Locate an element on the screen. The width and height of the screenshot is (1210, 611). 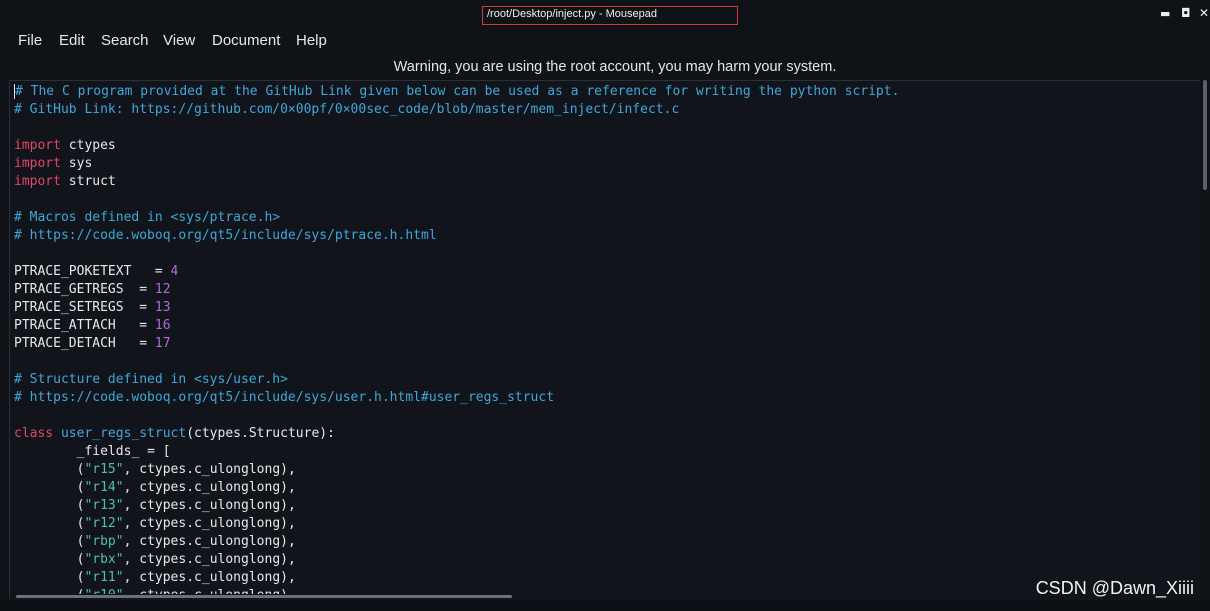
code-line: ("rbx", ctypes.c_ulonglong), is located at coordinates (456, 560).